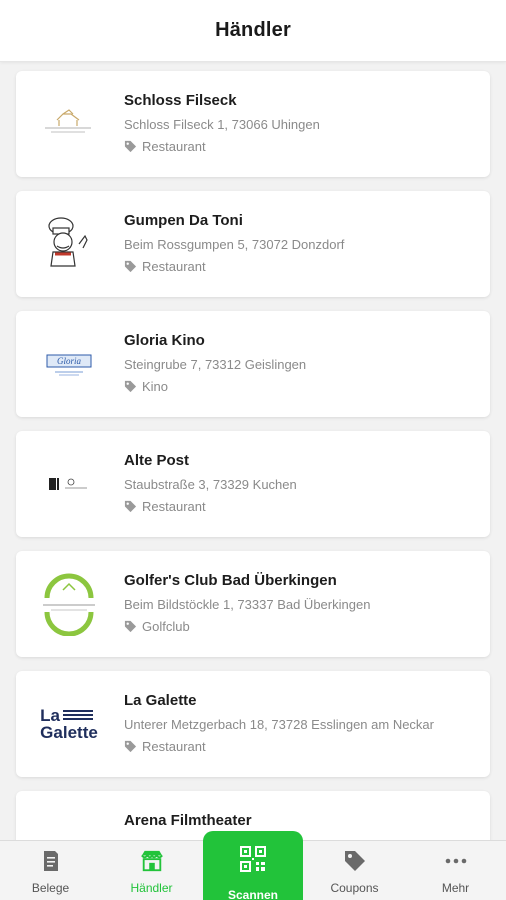 The image size is (506, 900). I want to click on merchant-name: Golfer's Club Bad Überkingen, so click(230, 580).